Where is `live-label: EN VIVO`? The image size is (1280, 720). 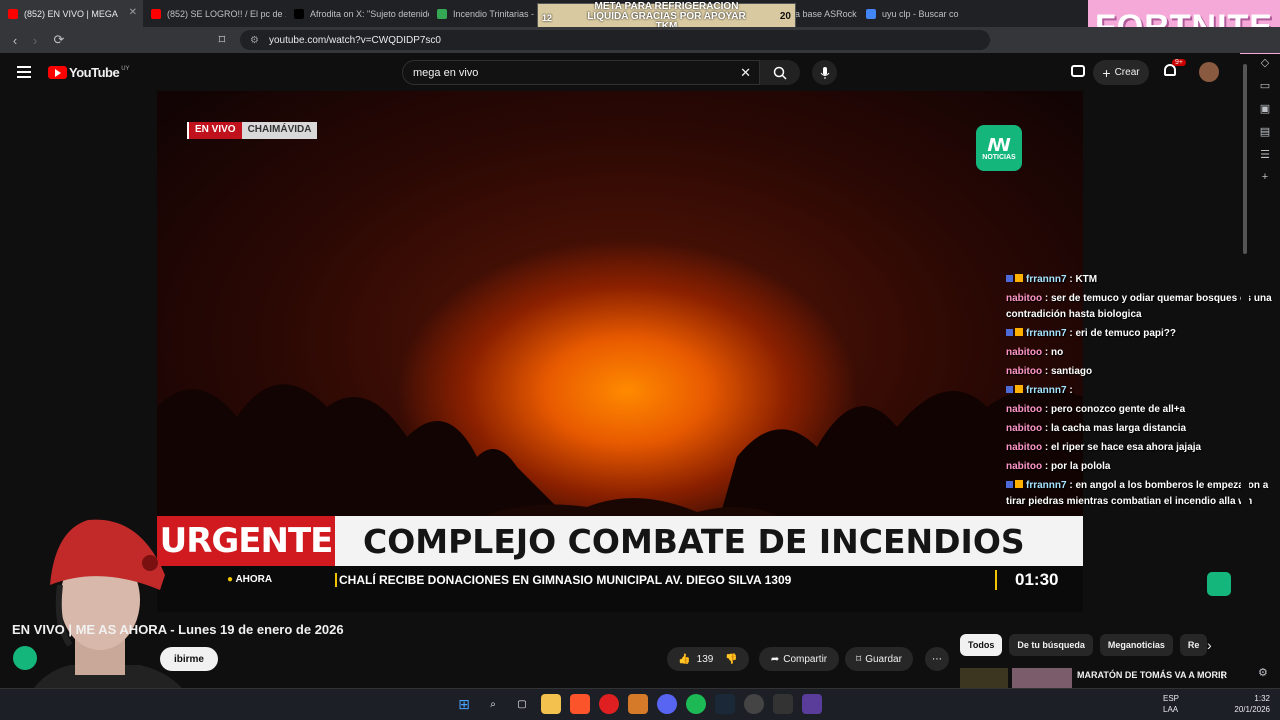
live-label: EN VIVO is located at coordinates (214, 130).